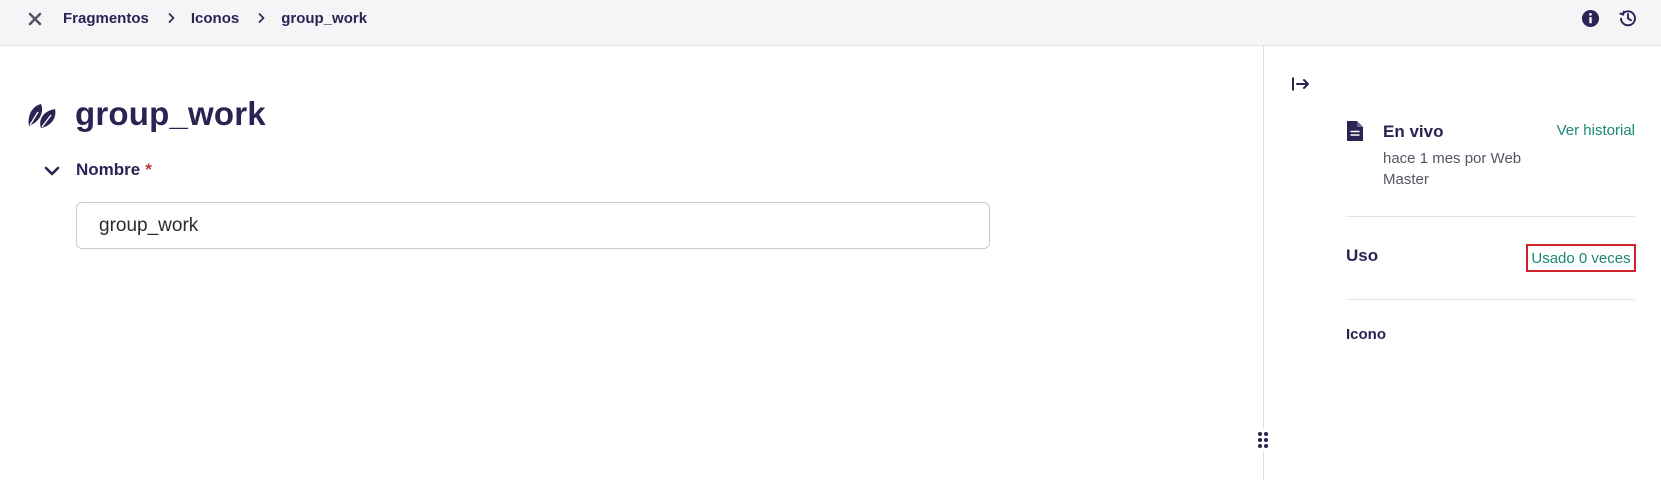 The width and height of the screenshot is (1661, 480). I want to click on breadcrumb-item-fragmentos: Fragmentos, so click(106, 18).